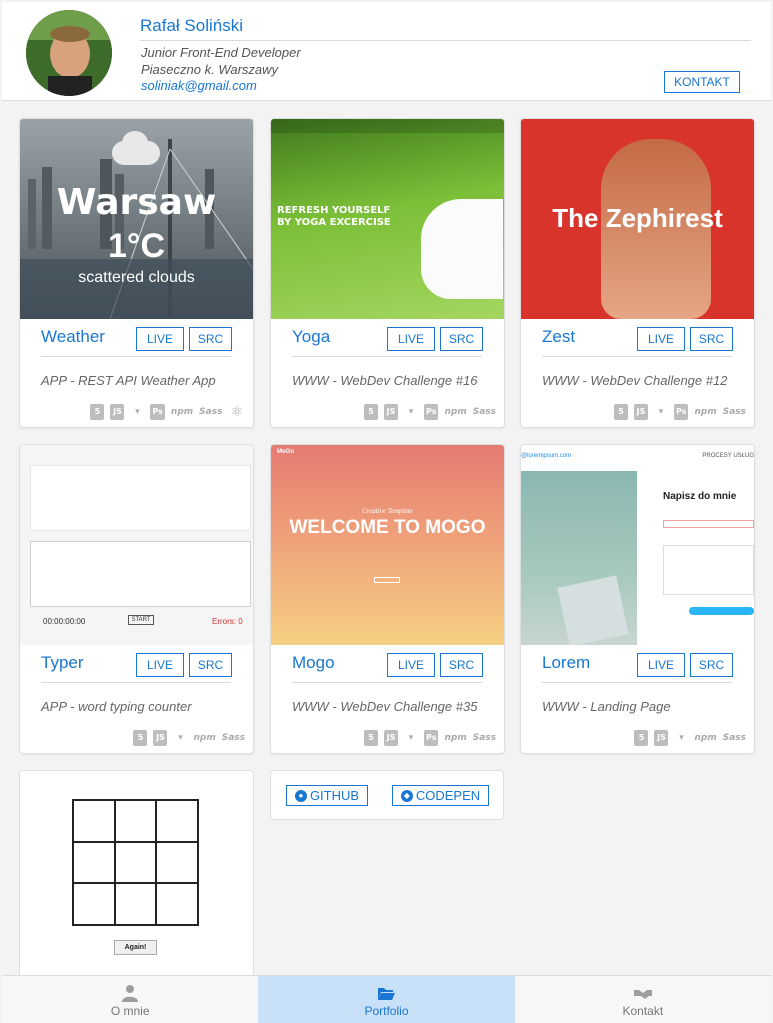 The height and width of the screenshot is (1023, 773). I want to click on lorem-photo, so click(579, 558).